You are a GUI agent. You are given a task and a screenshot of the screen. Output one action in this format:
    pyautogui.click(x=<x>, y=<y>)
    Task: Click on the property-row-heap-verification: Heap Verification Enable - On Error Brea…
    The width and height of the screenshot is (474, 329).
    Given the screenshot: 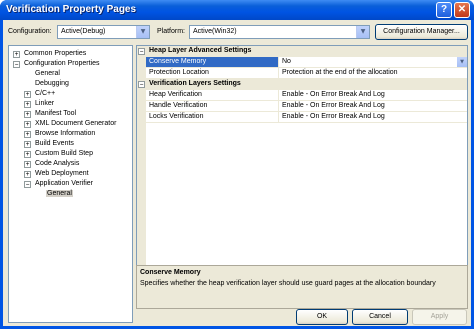 What is the action you would take?
    pyautogui.click(x=306, y=95)
    